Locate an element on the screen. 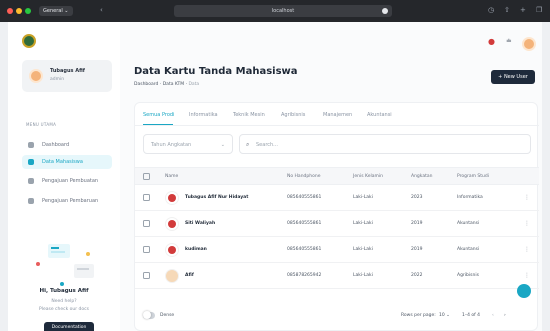  column-header-phone: No Handphone is located at coordinates (303, 177).